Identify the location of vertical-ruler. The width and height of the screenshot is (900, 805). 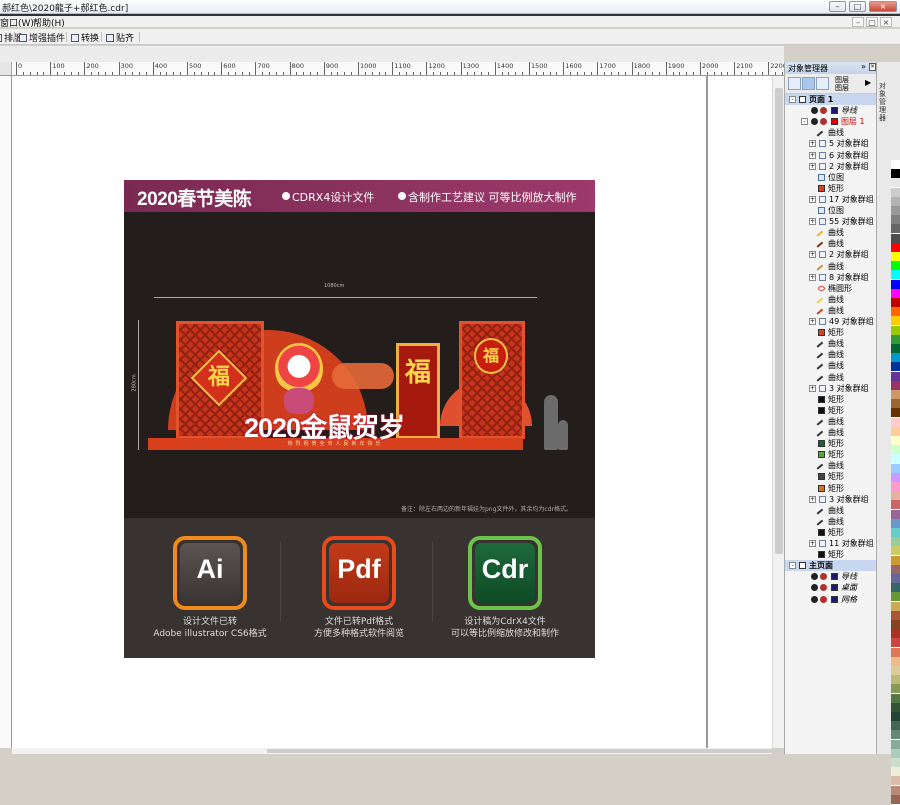
(6, 412).